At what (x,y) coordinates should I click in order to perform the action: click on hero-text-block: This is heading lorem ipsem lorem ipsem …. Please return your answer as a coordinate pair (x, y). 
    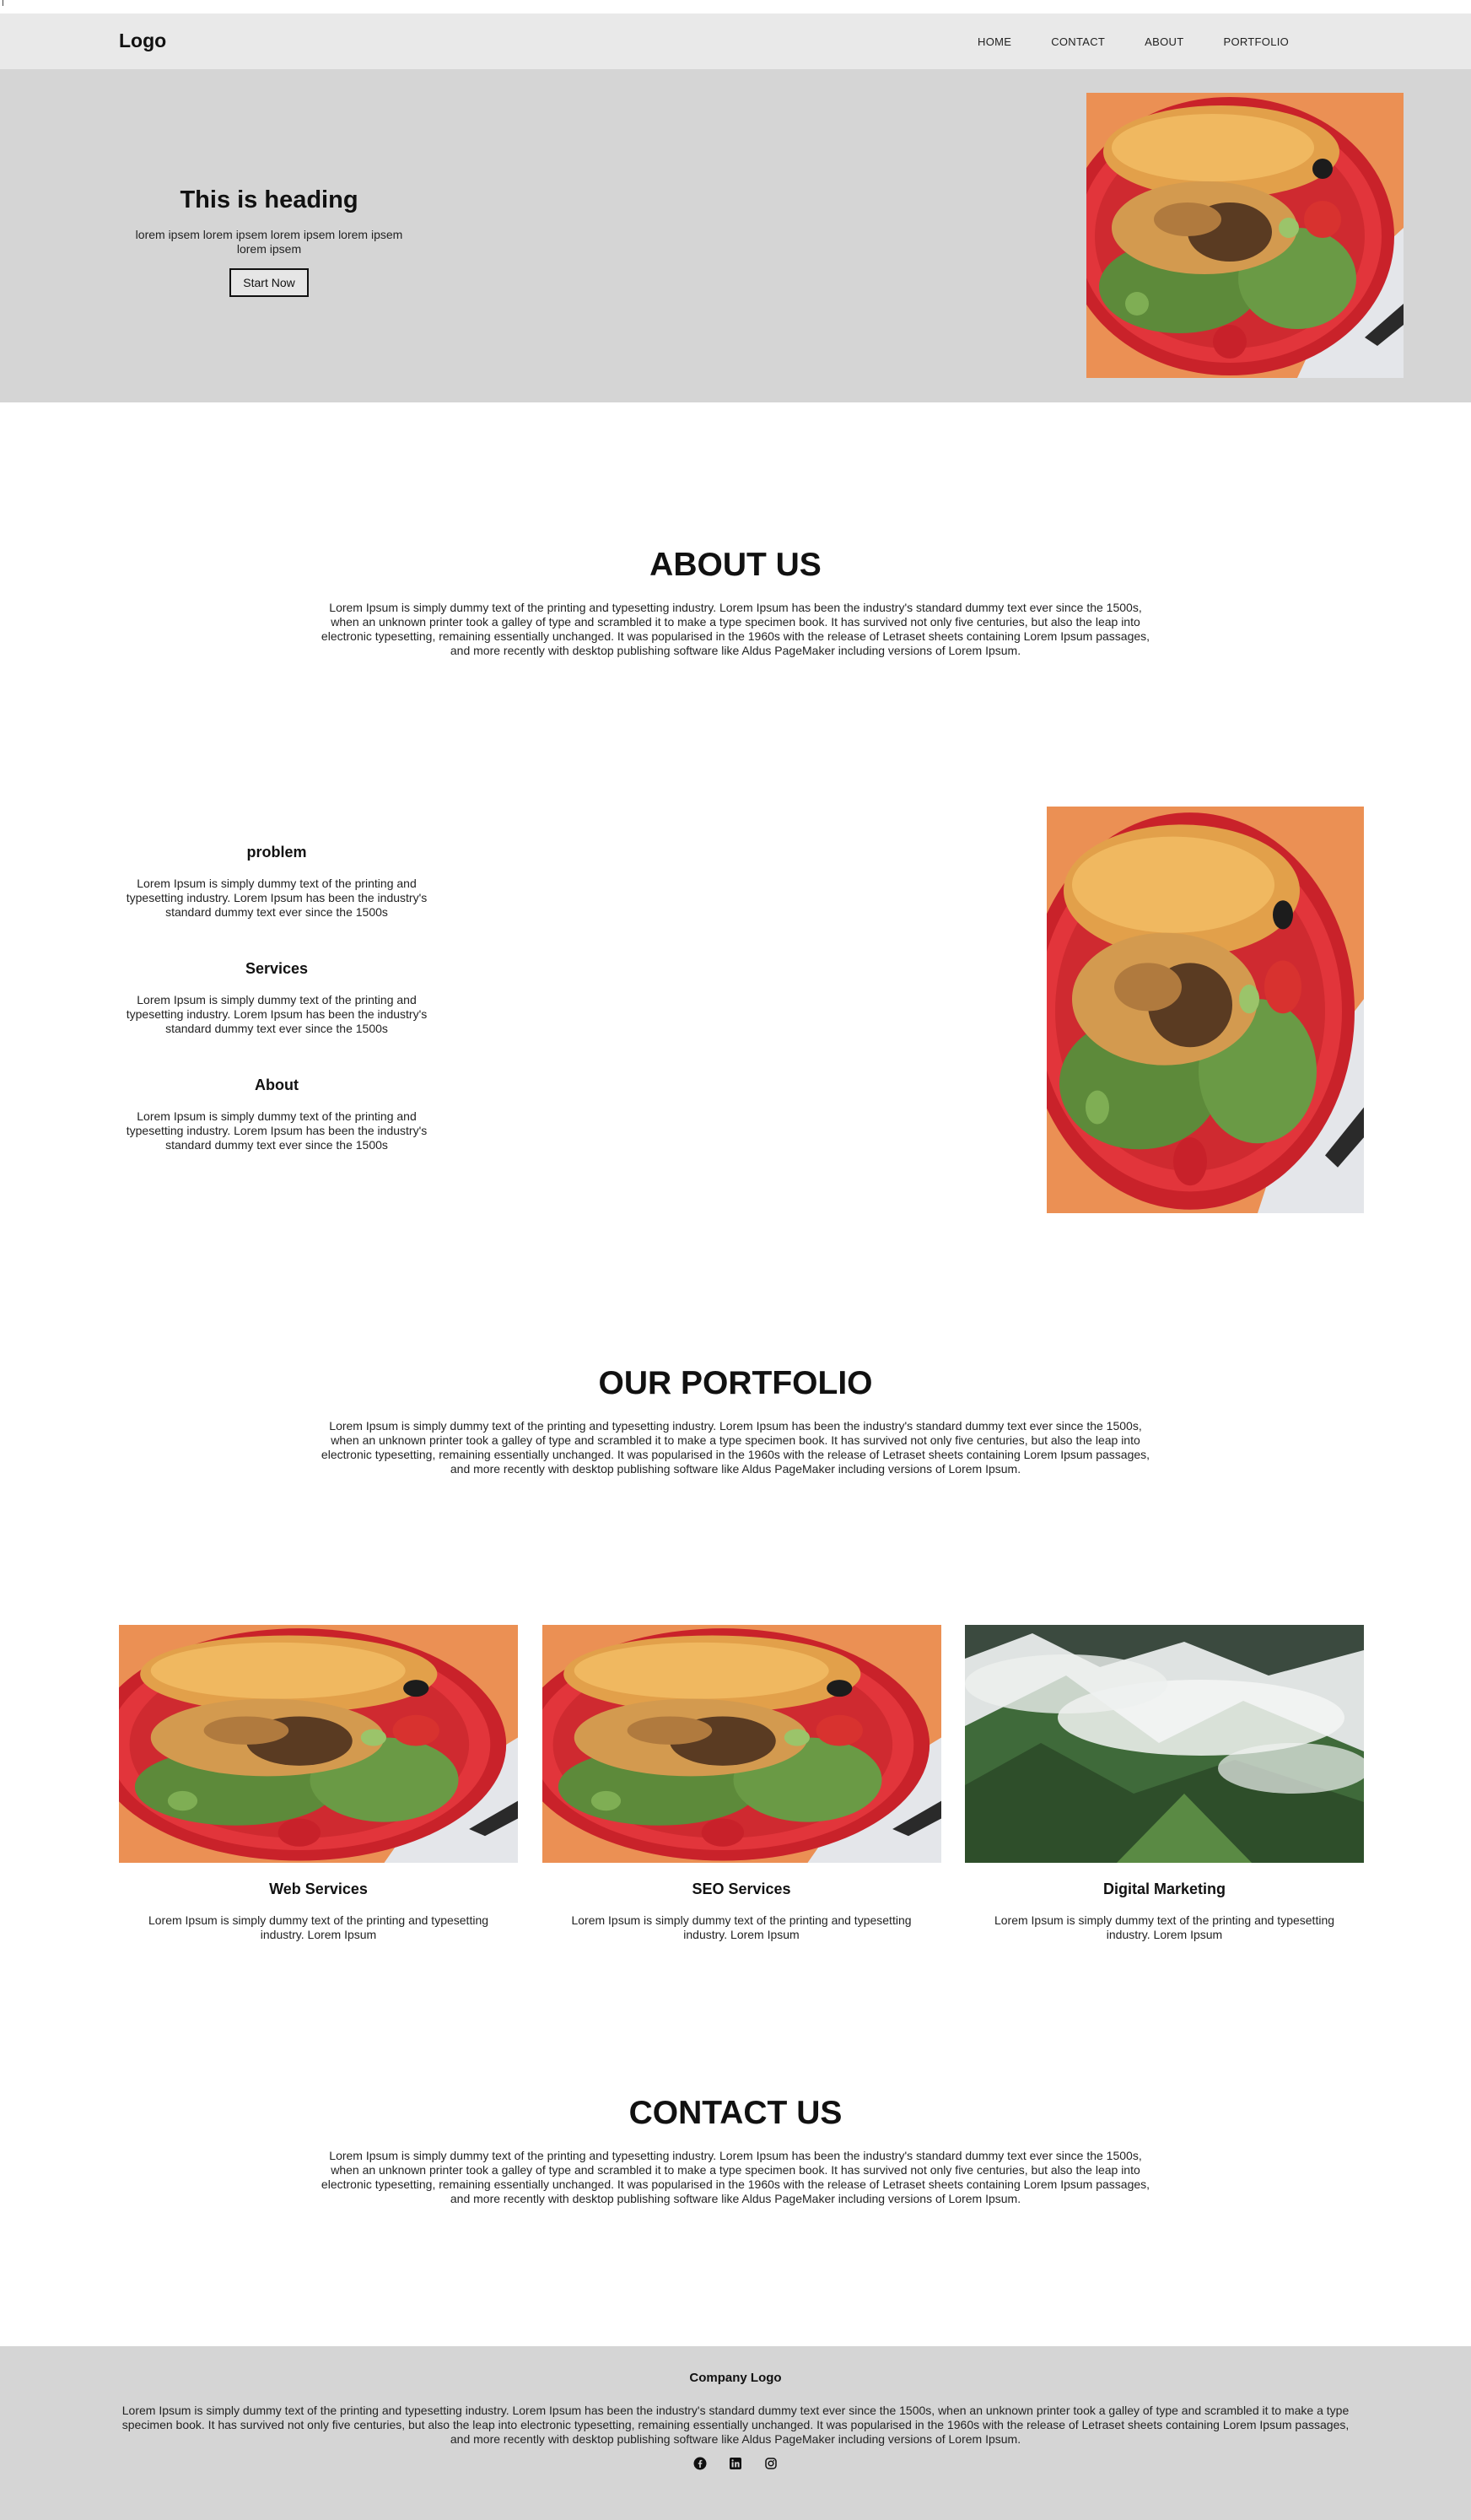
    Looking at the image, I should click on (269, 241).